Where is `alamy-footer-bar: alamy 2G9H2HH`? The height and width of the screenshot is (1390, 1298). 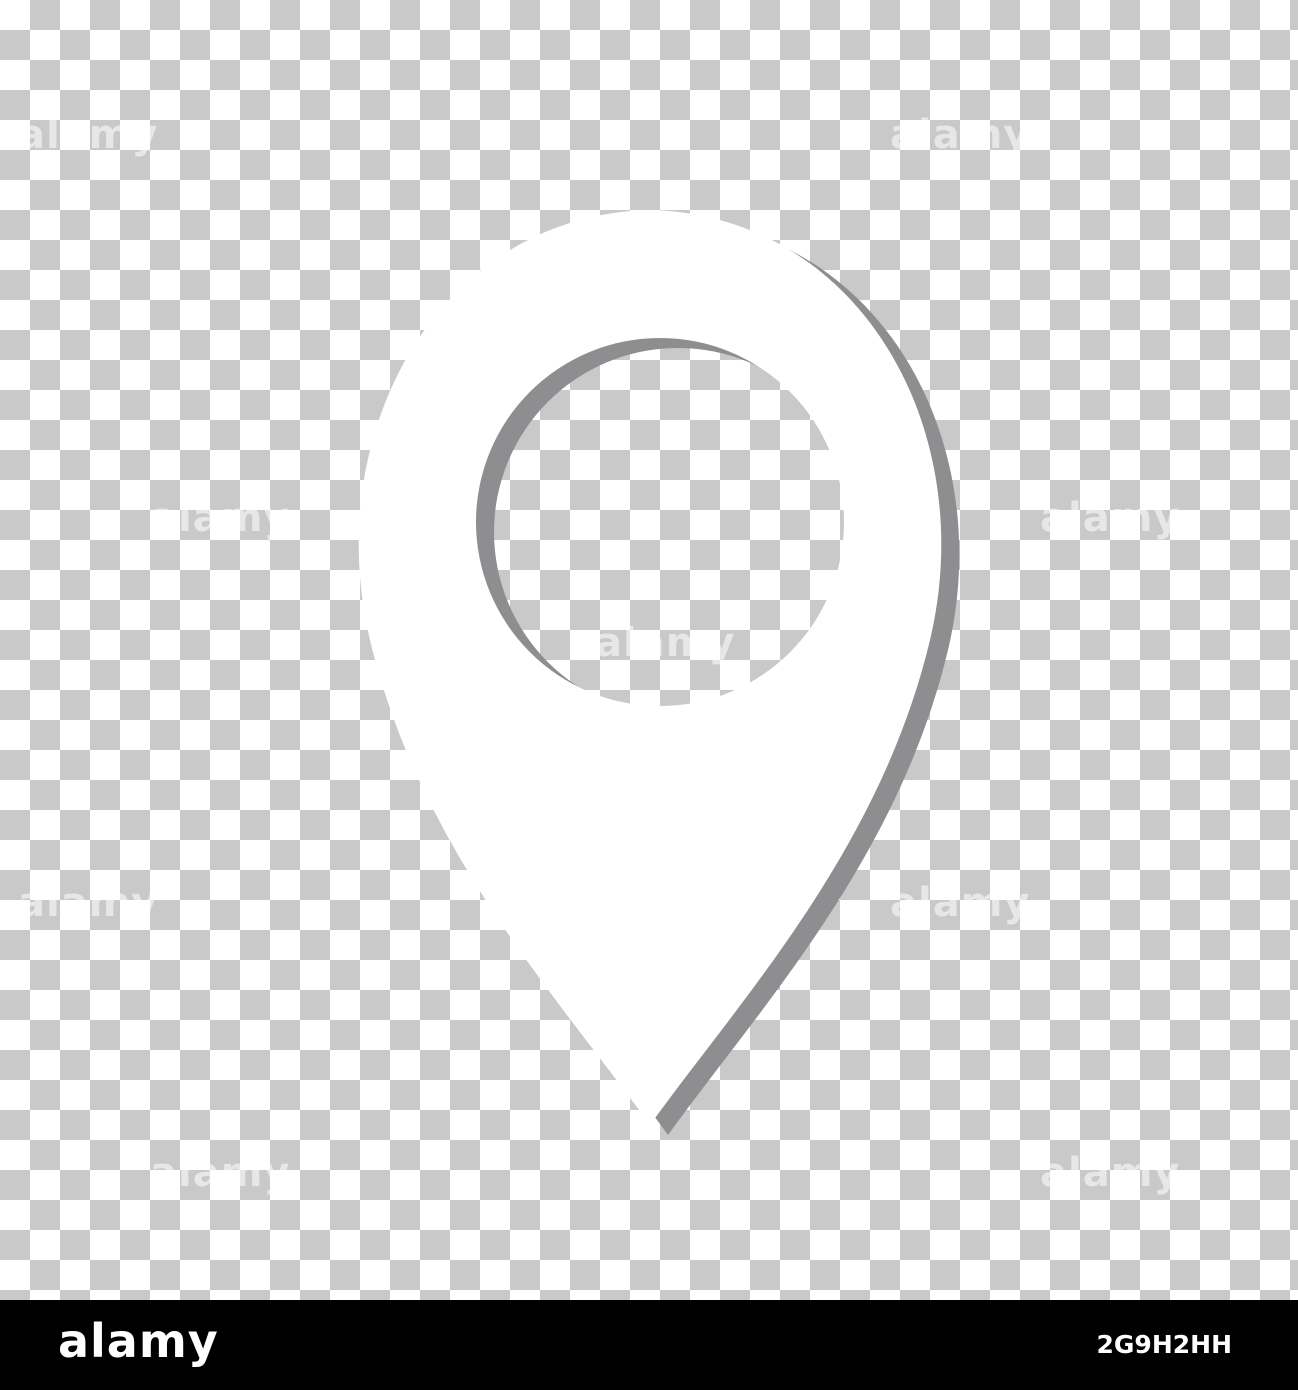
alamy-footer-bar: alamy 2G9H2HH is located at coordinates (649, 1345).